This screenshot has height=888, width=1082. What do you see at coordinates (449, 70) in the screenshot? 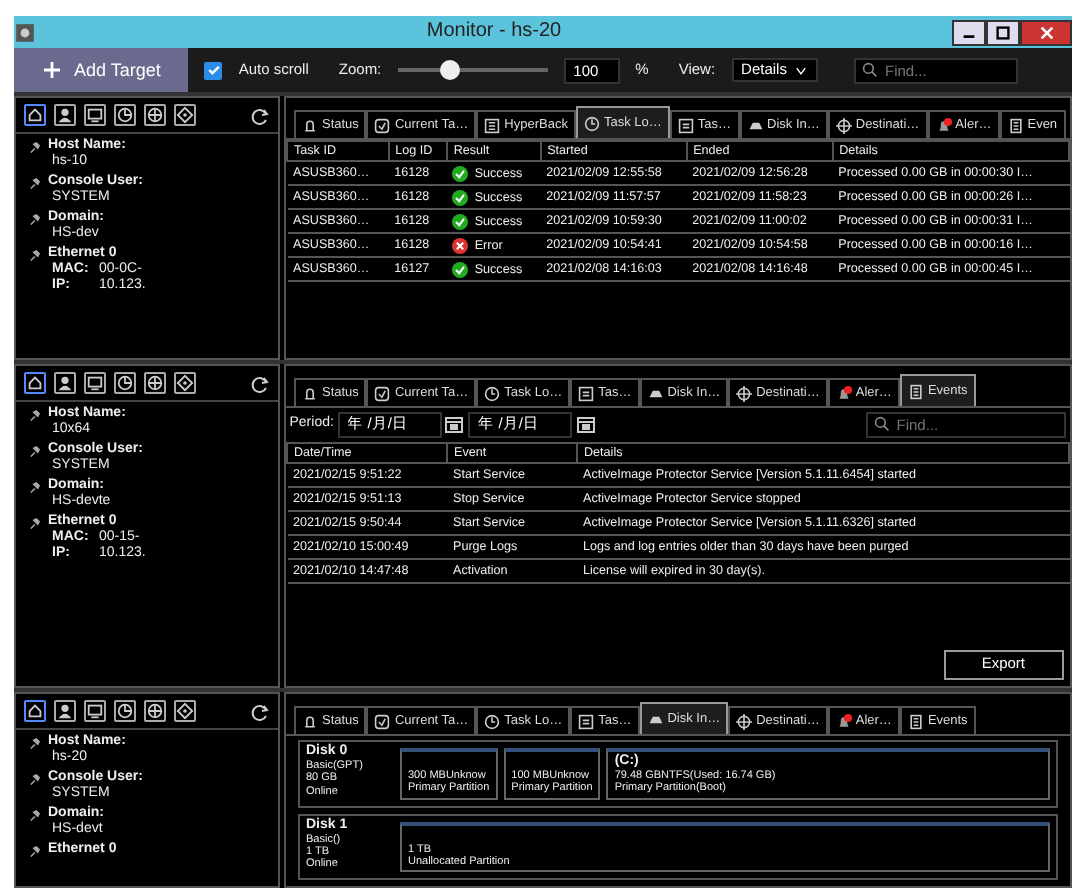
I see `slider-thumb` at bounding box center [449, 70].